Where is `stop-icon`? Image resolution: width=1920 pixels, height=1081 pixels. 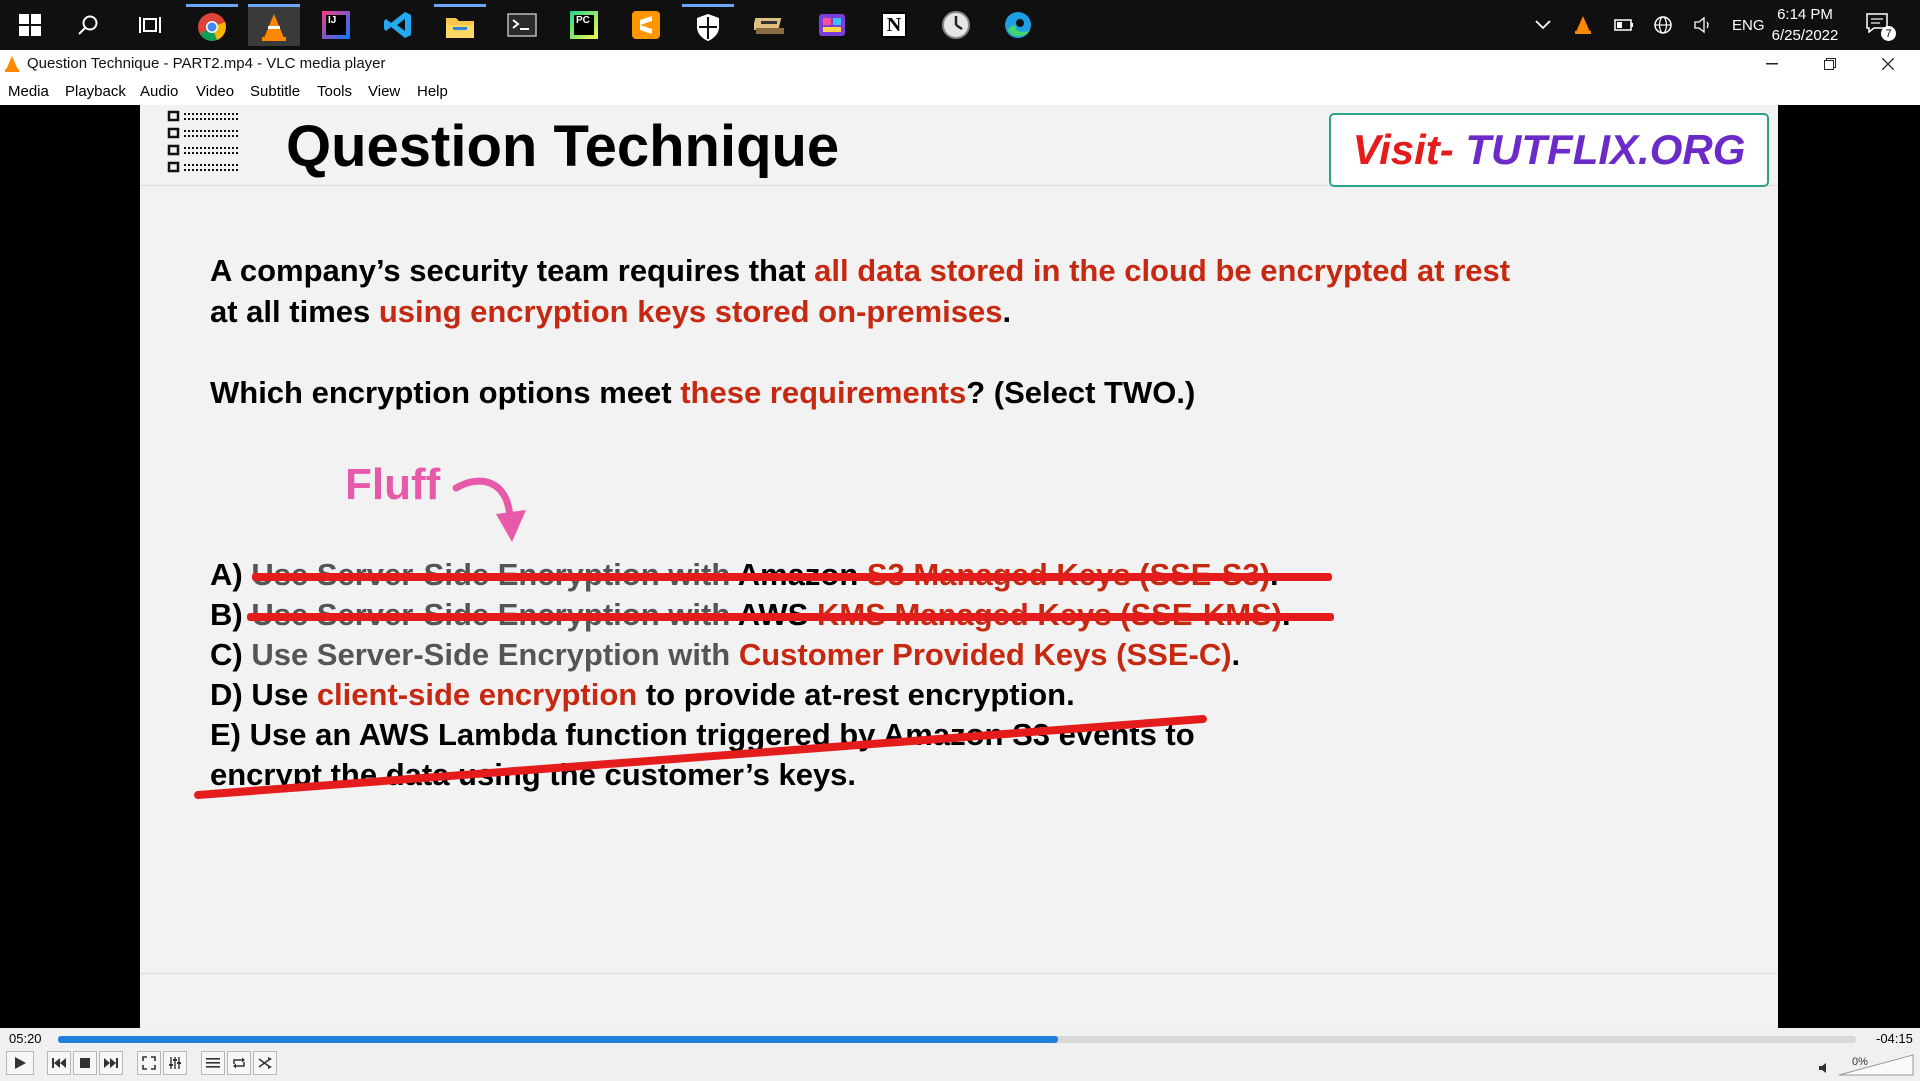
stop-icon is located at coordinates (85, 1063).